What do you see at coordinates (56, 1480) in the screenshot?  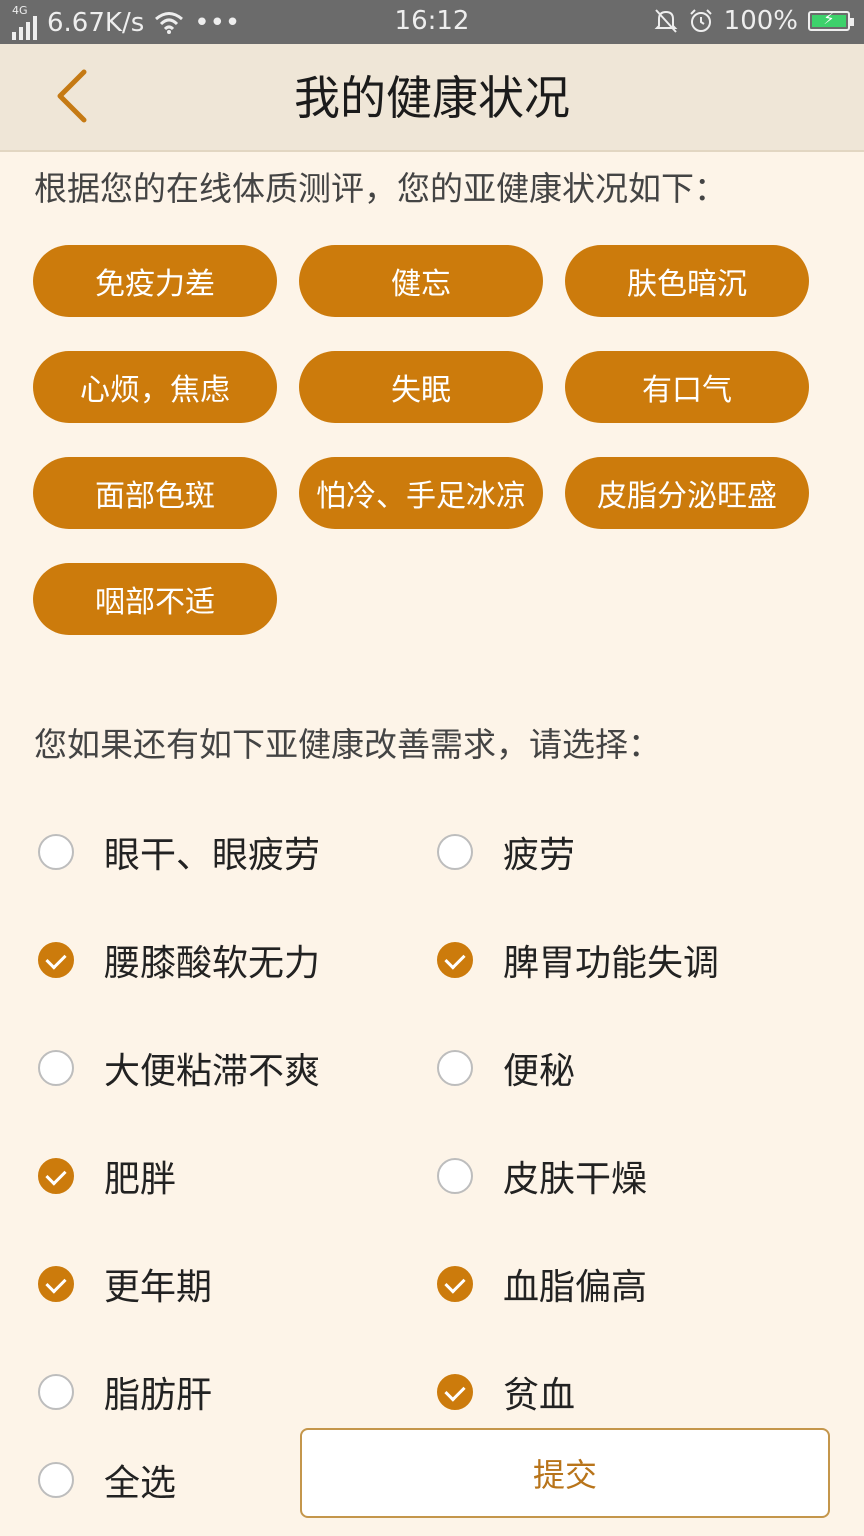 I see `select-all-checkbox` at bounding box center [56, 1480].